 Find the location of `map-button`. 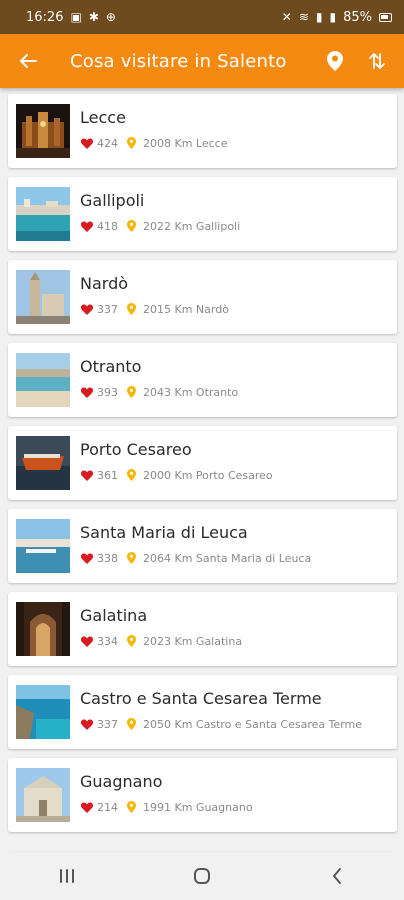

map-button is located at coordinates (335, 61).